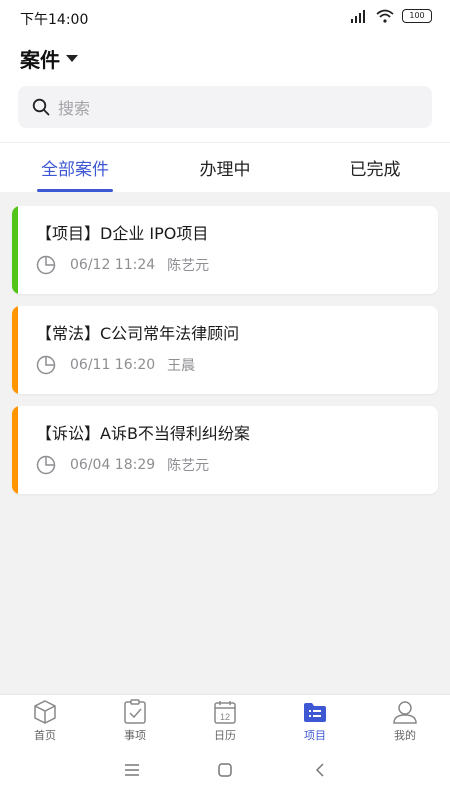 This screenshot has height=800, width=450. I want to click on tab-completed: 已完成, so click(375, 167).